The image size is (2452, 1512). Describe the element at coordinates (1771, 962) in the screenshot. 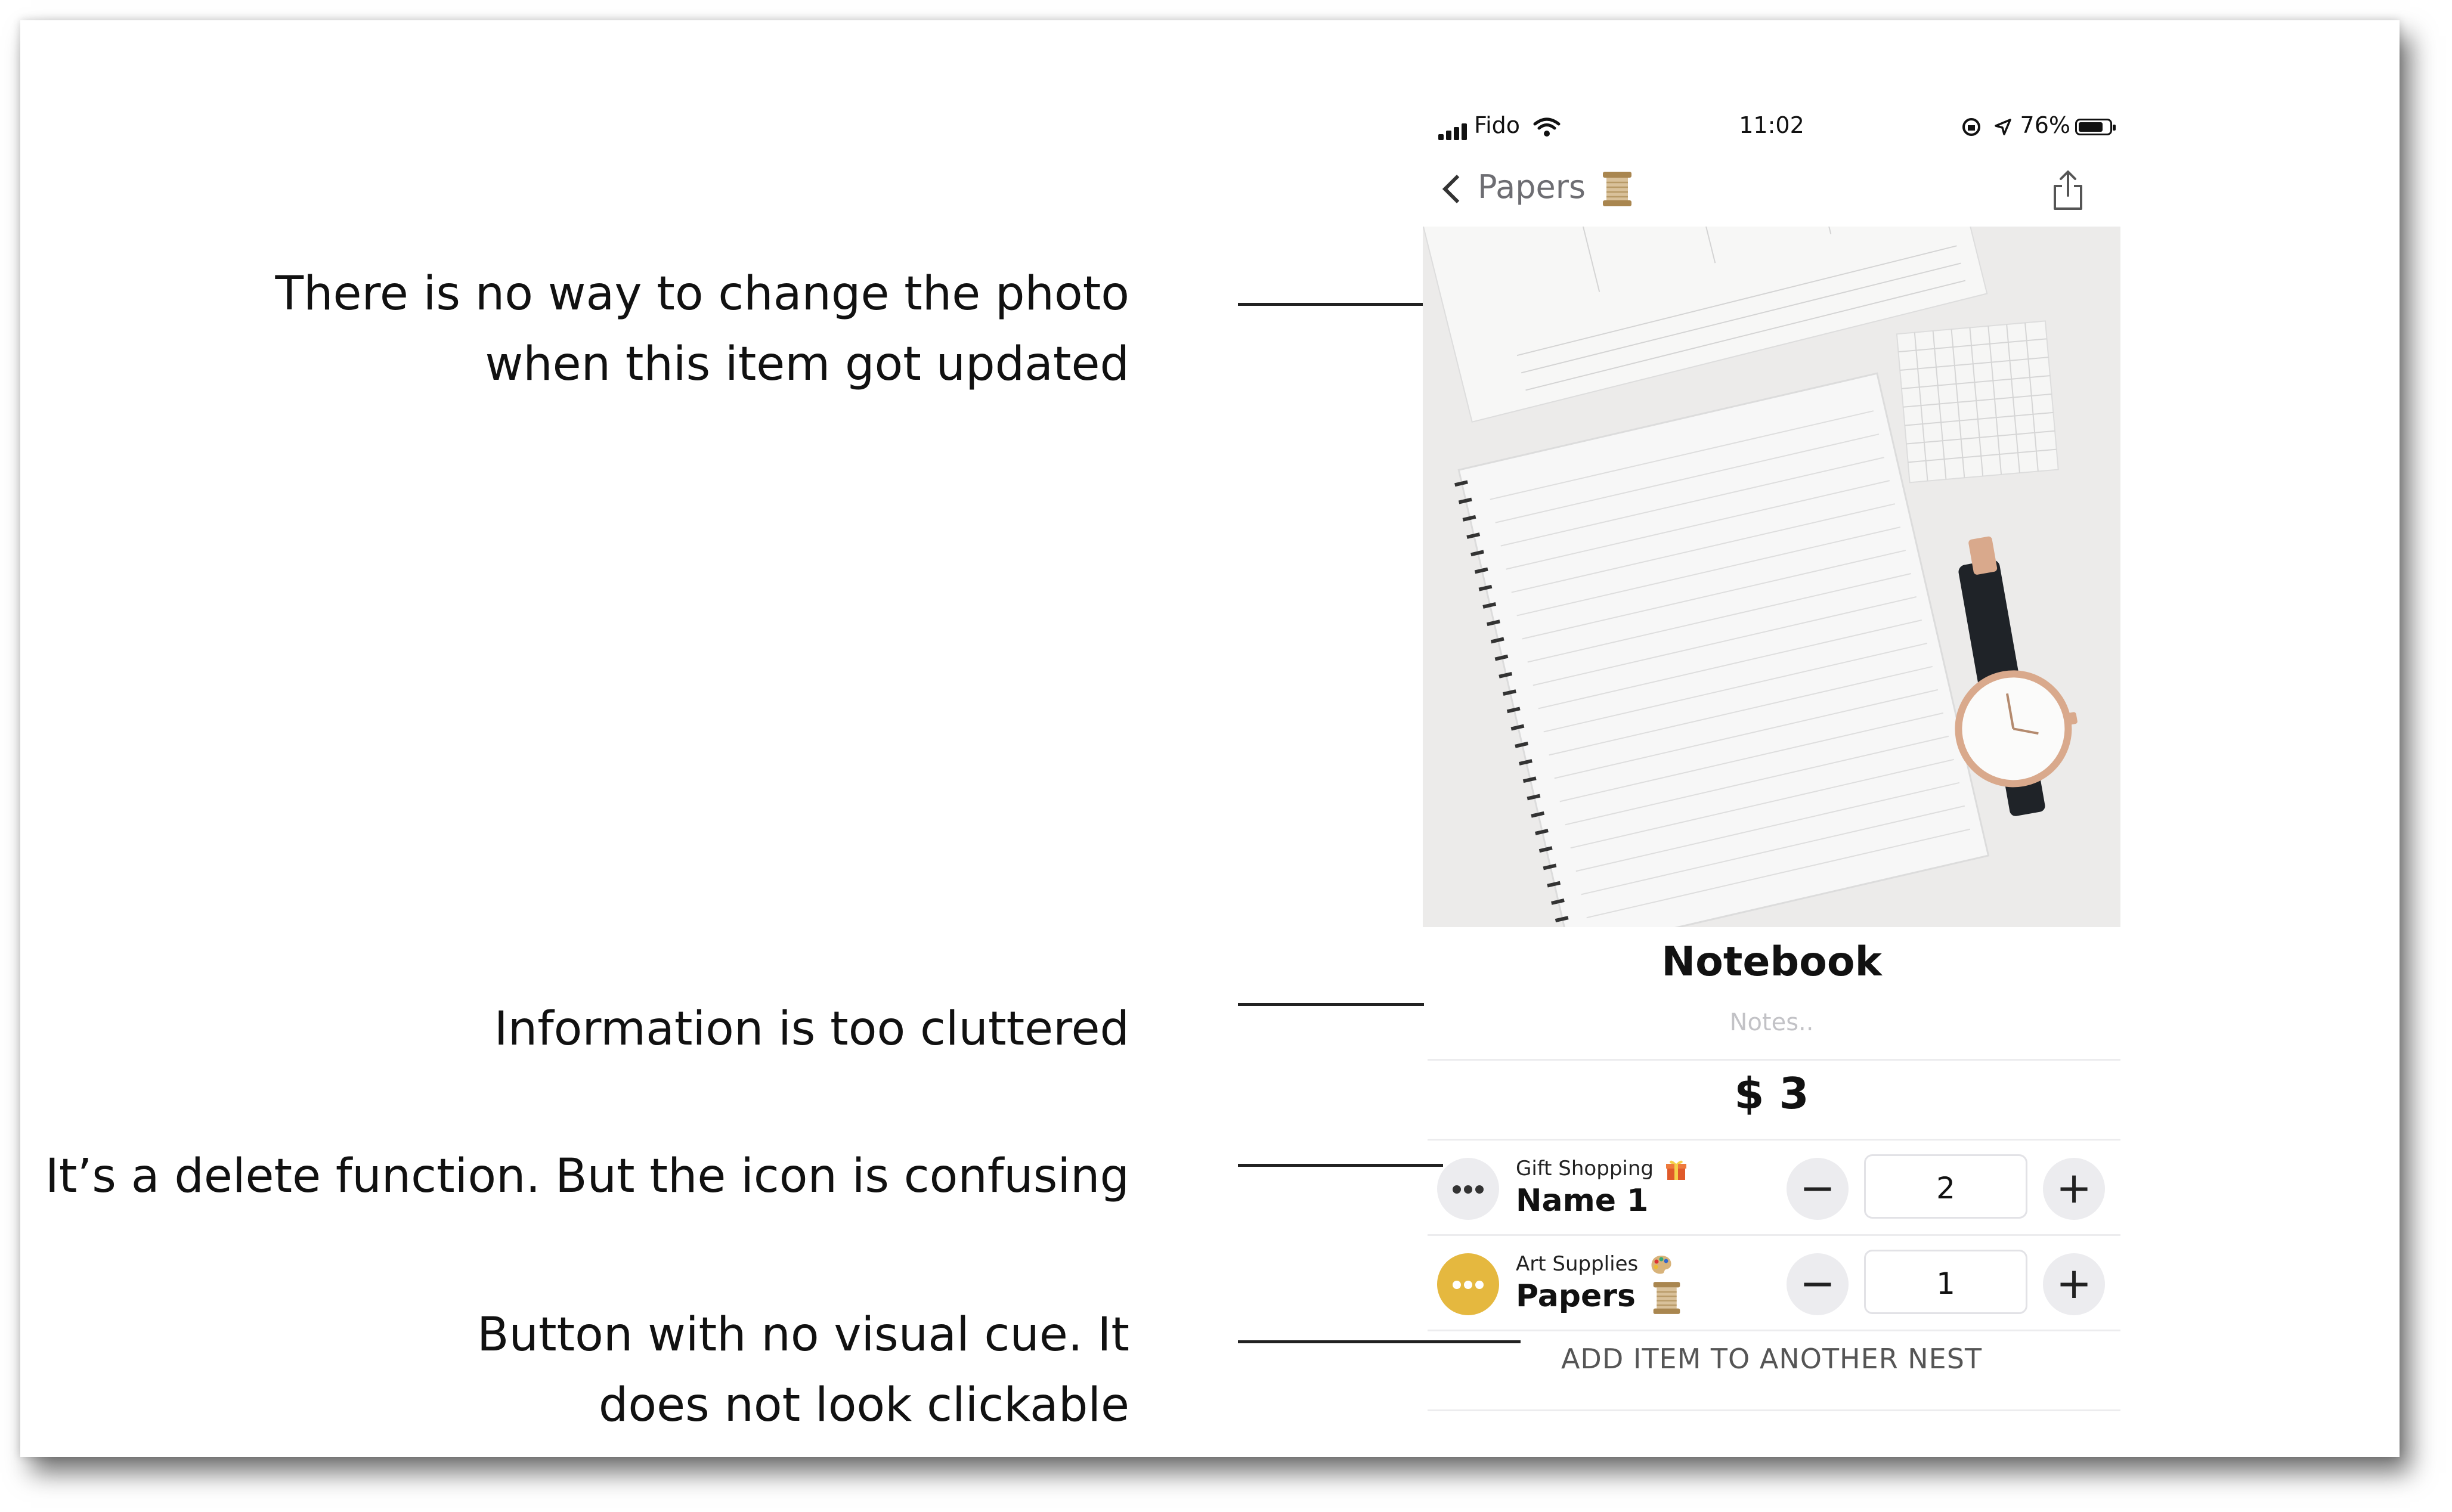

I see `item-title: Notebook` at that location.